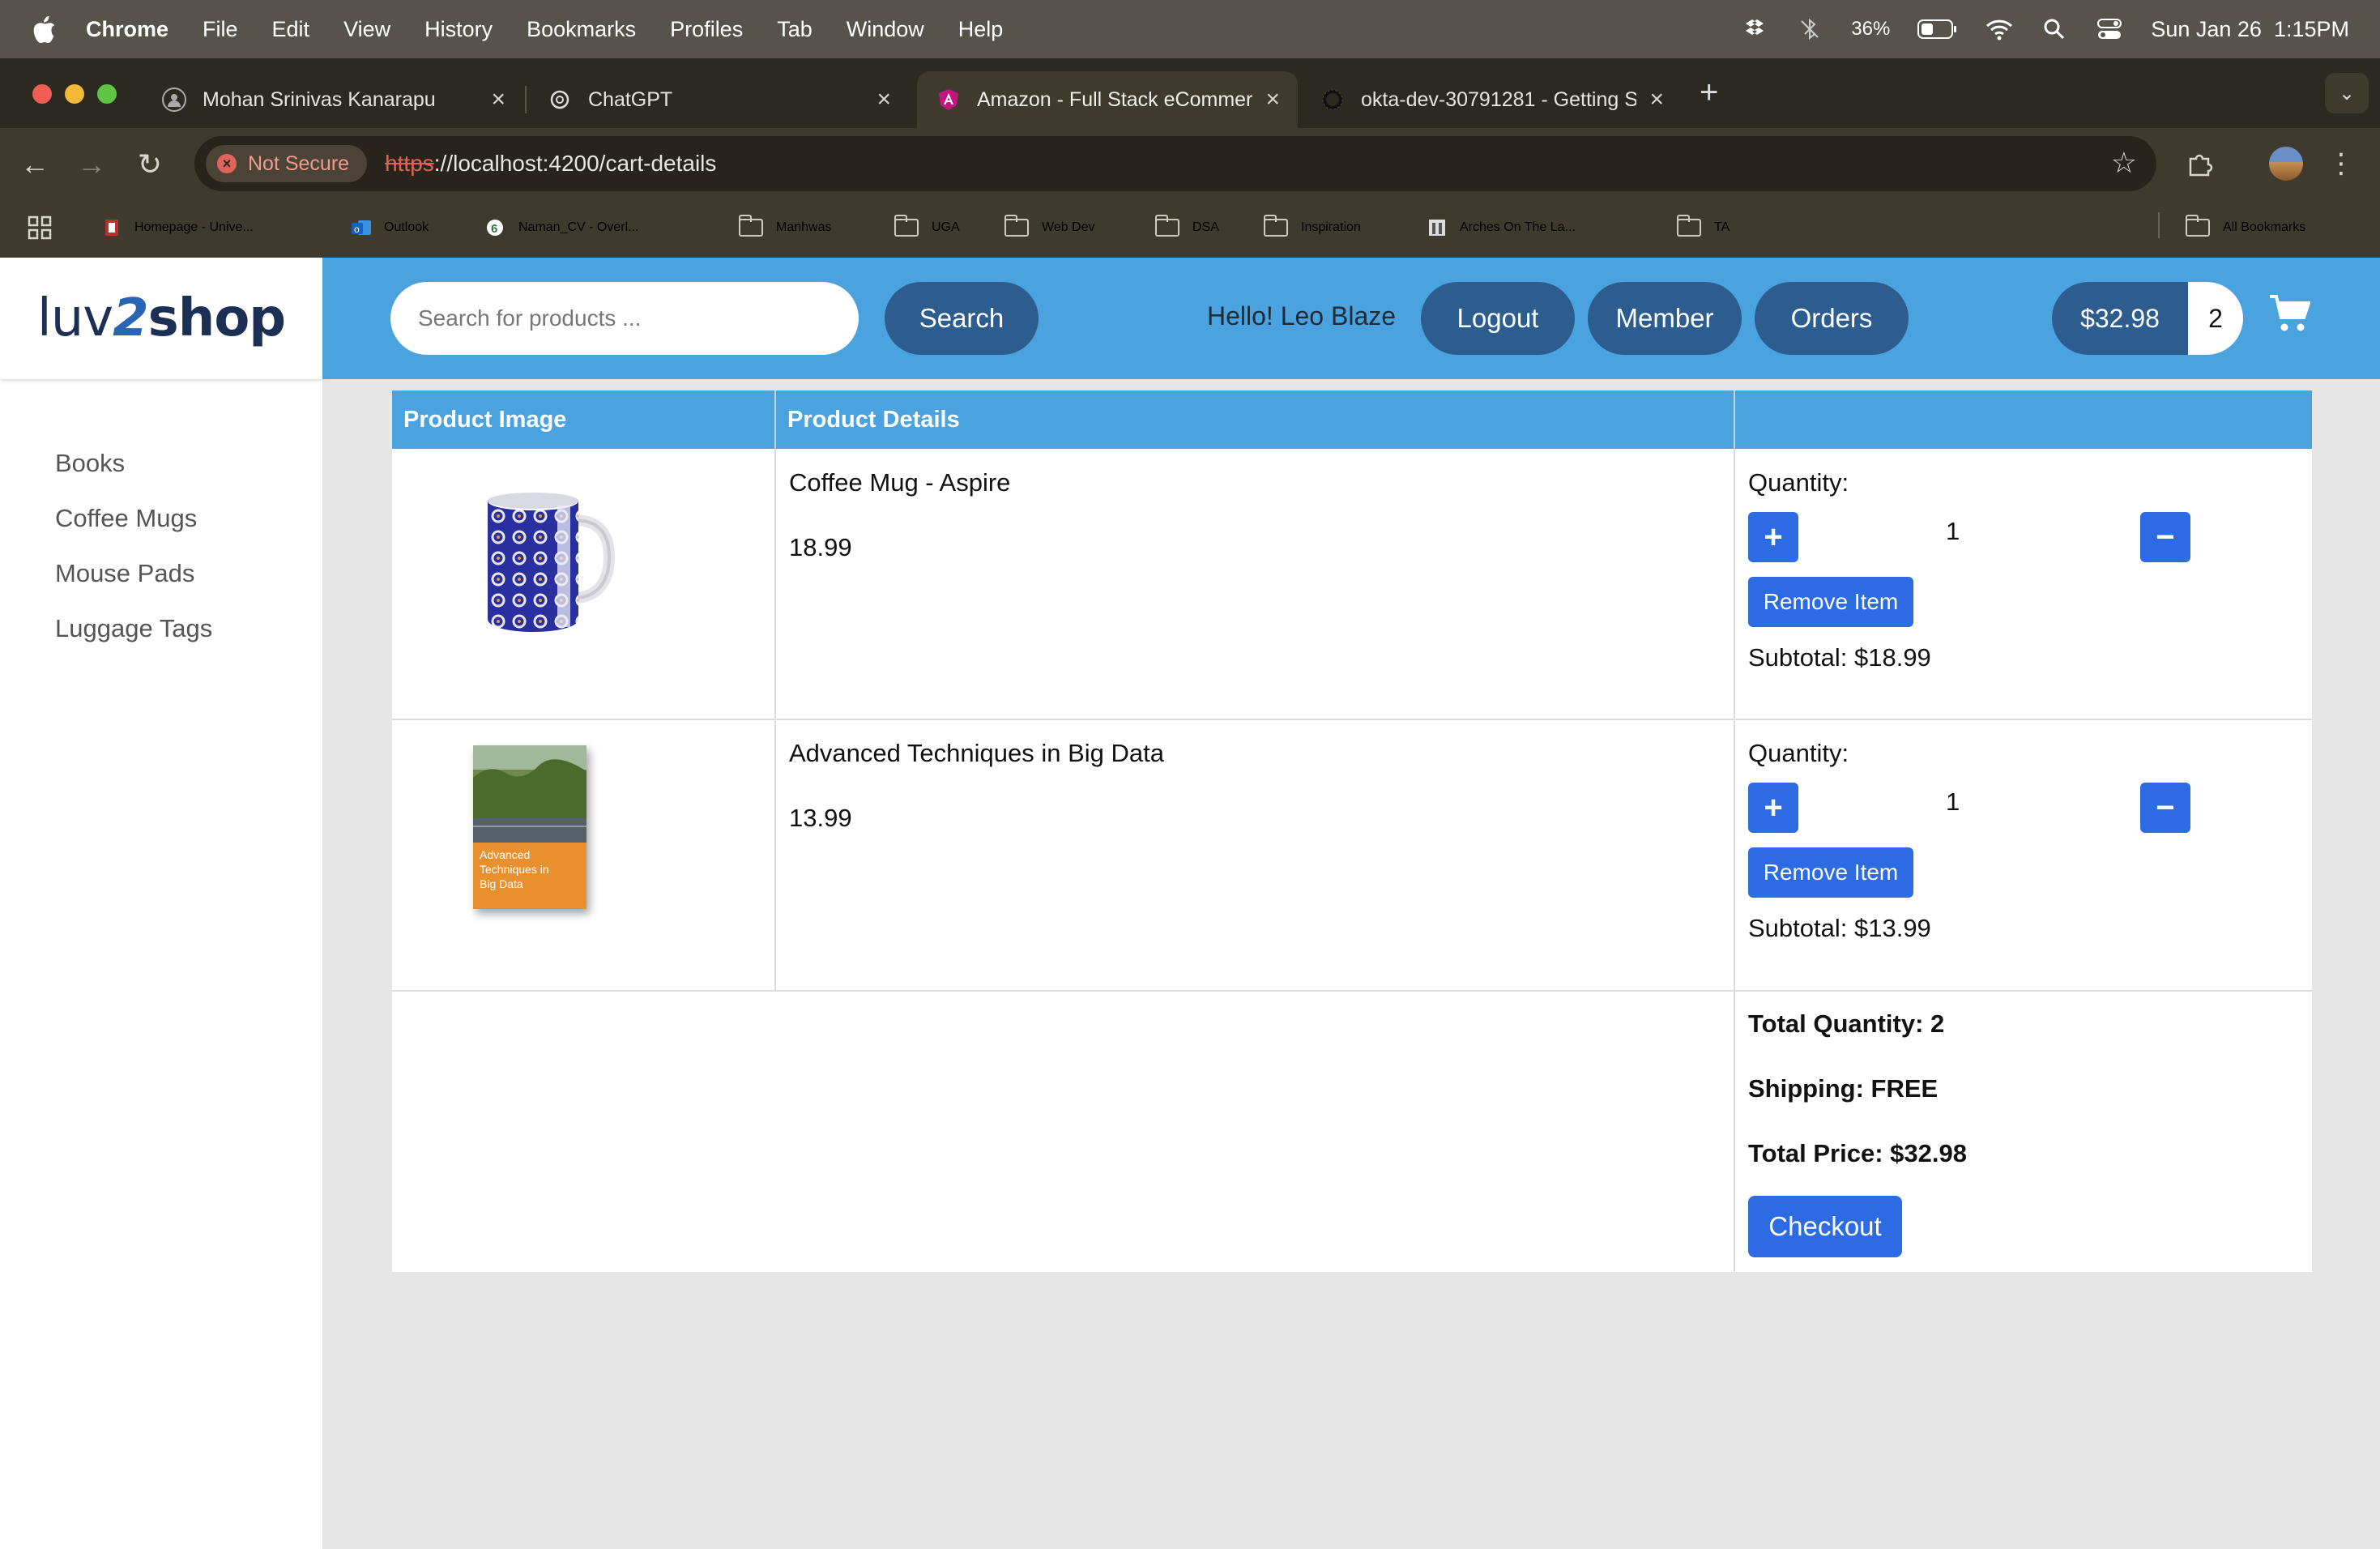 The image size is (2380, 1549). What do you see at coordinates (458, 29) in the screenshot?
I see `menu-history: History` at bounding box center [458, 29].